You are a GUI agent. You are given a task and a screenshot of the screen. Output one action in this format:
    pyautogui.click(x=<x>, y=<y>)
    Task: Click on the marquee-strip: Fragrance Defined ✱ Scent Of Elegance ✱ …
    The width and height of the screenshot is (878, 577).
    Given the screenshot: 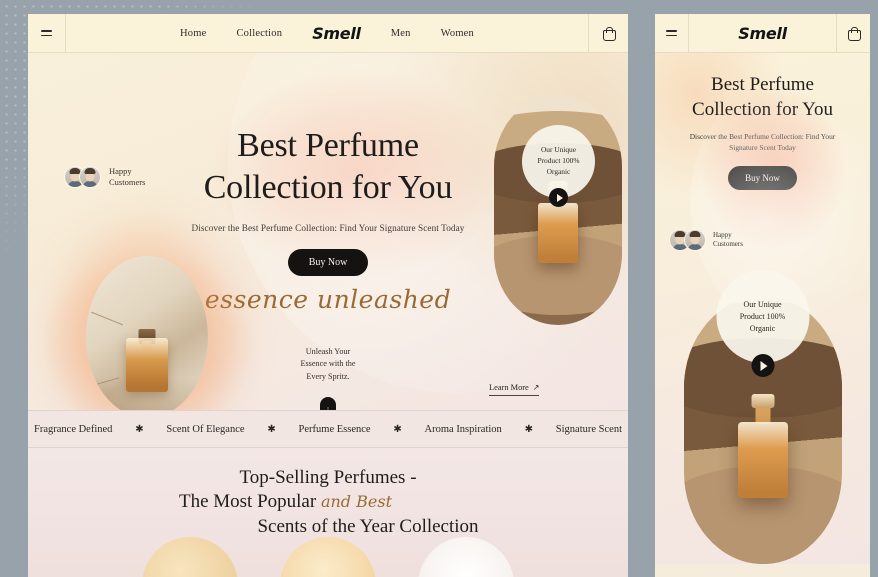 What is the action you would take?
    pyautogui.click(x=328, y=429)
    